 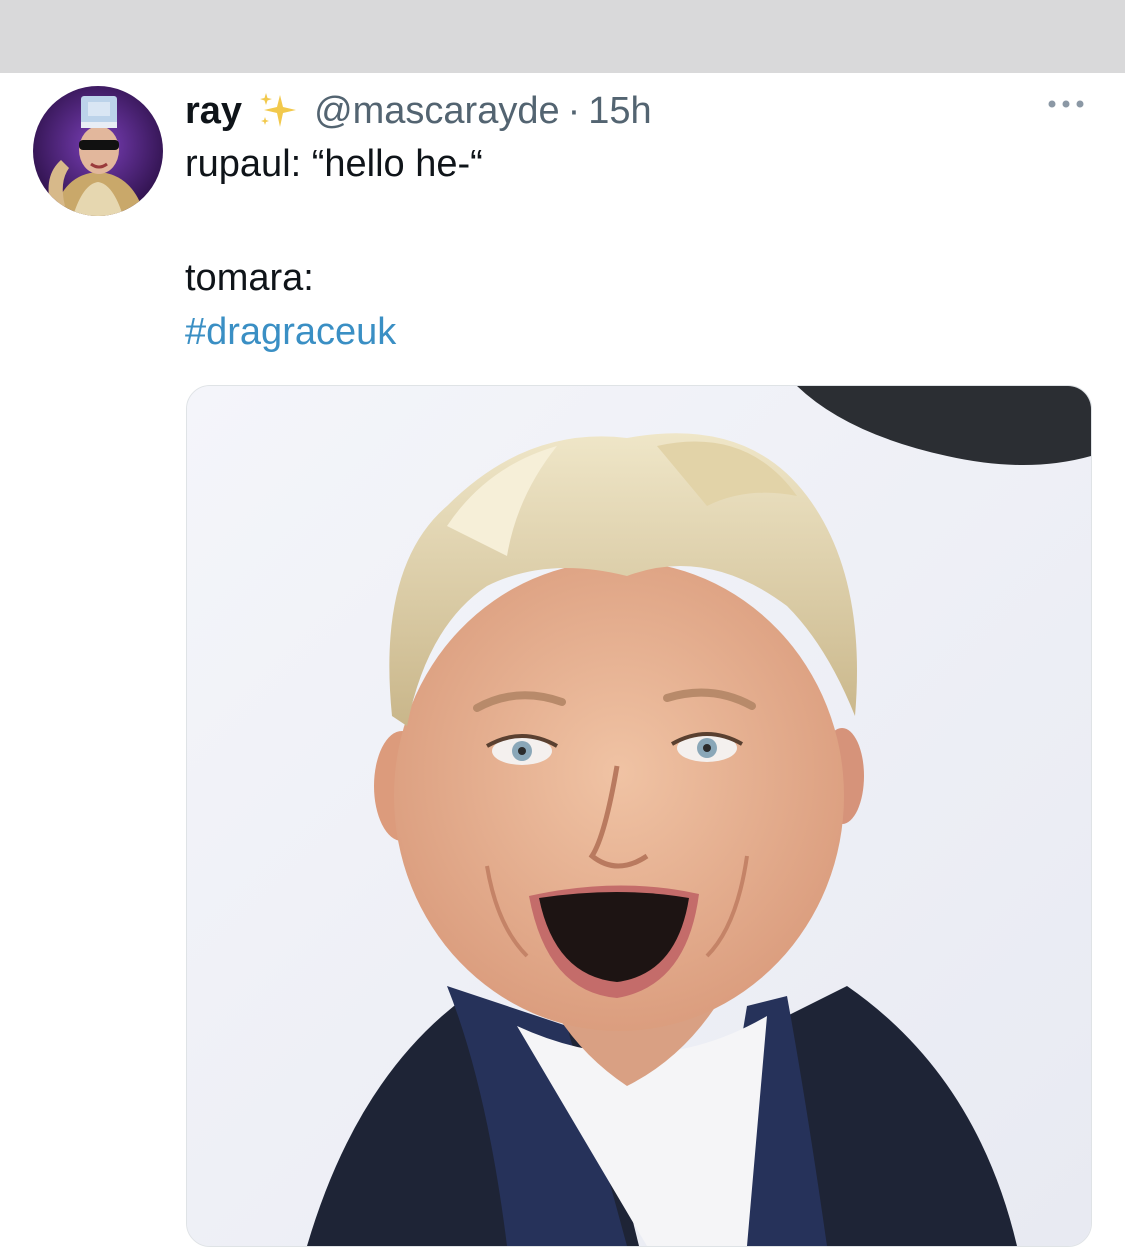 What do you see at coordinates (249, 278) in the screenshot?
I see `tweet-text-line-2: tomara:` at bounding box center [249, 278].